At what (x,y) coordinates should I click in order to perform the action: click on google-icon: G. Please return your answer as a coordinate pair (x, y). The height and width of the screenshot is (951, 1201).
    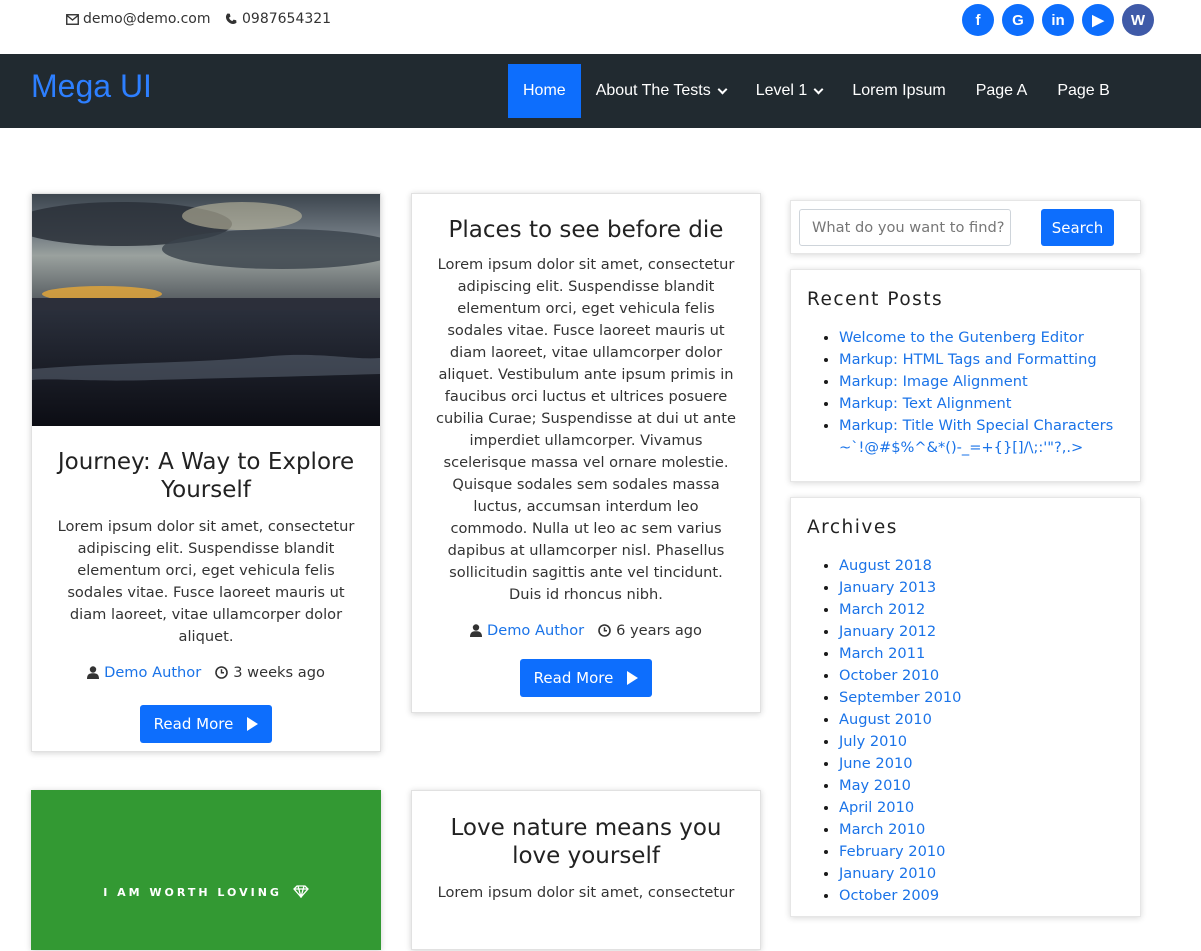
    Looking at the image, I should click on (1018, 20).